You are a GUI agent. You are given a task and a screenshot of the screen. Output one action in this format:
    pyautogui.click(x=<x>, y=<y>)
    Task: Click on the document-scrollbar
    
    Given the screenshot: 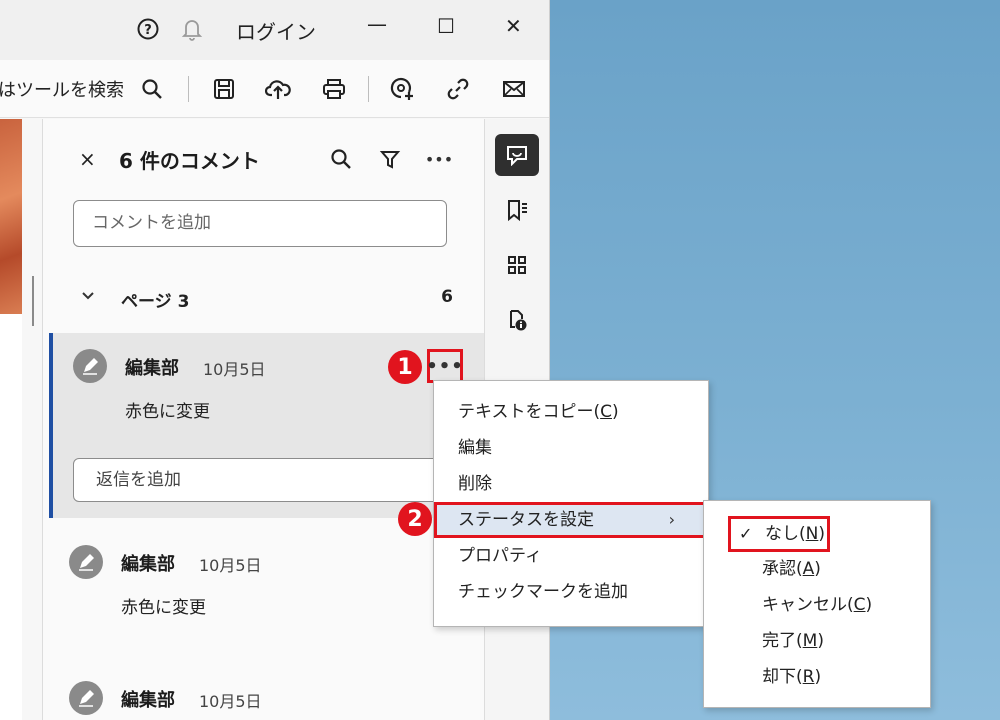 What is the action you would take?
    pyautogui.click(x=33, y=301)
    